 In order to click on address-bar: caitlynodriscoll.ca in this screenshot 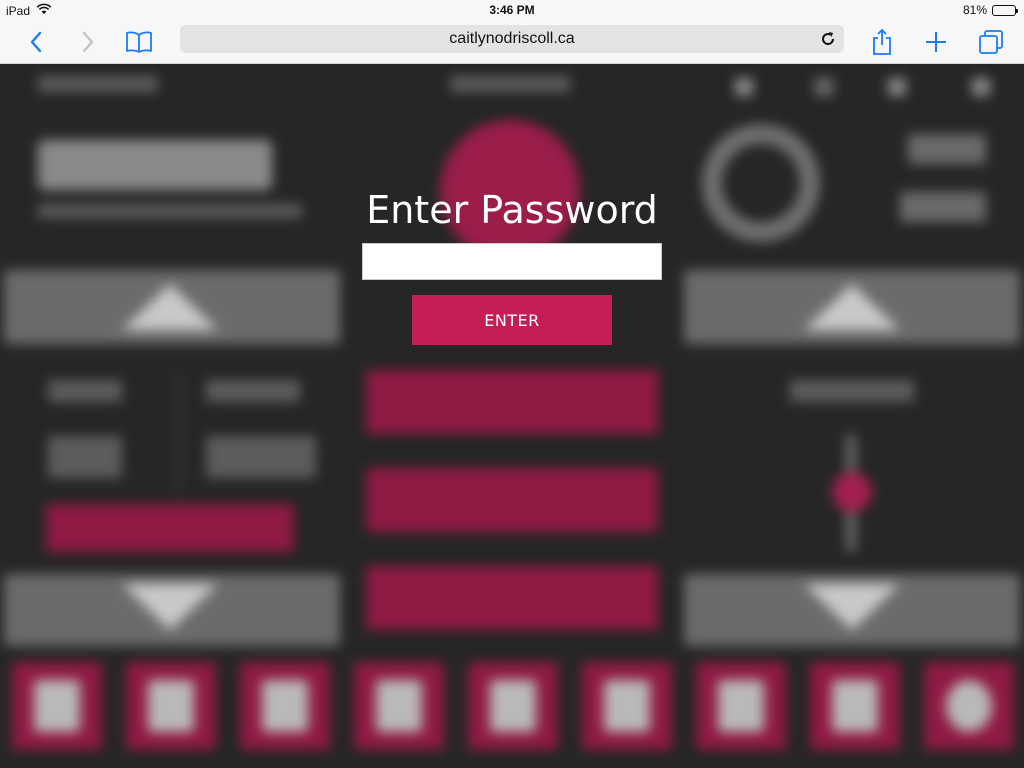, I will do `click(512, 39)`.